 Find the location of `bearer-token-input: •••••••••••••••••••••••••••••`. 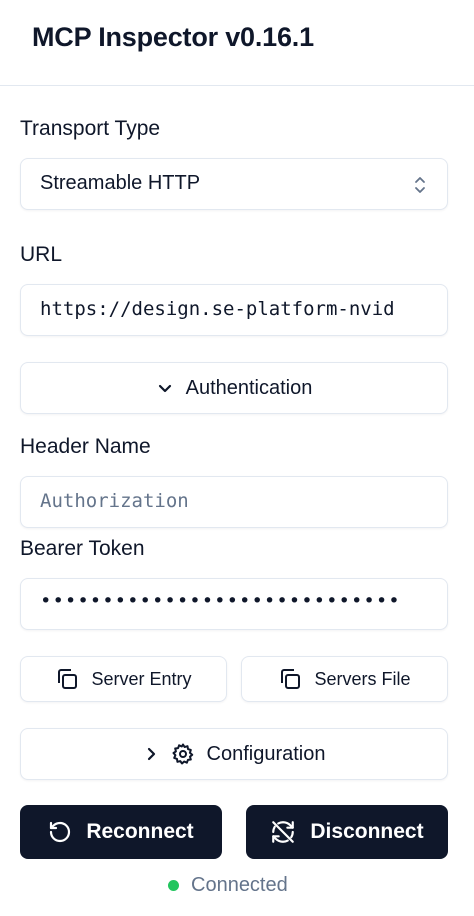

bearer-token-input: ••••••••••••••••••••••••••••• is located at coordinates (234, 604).